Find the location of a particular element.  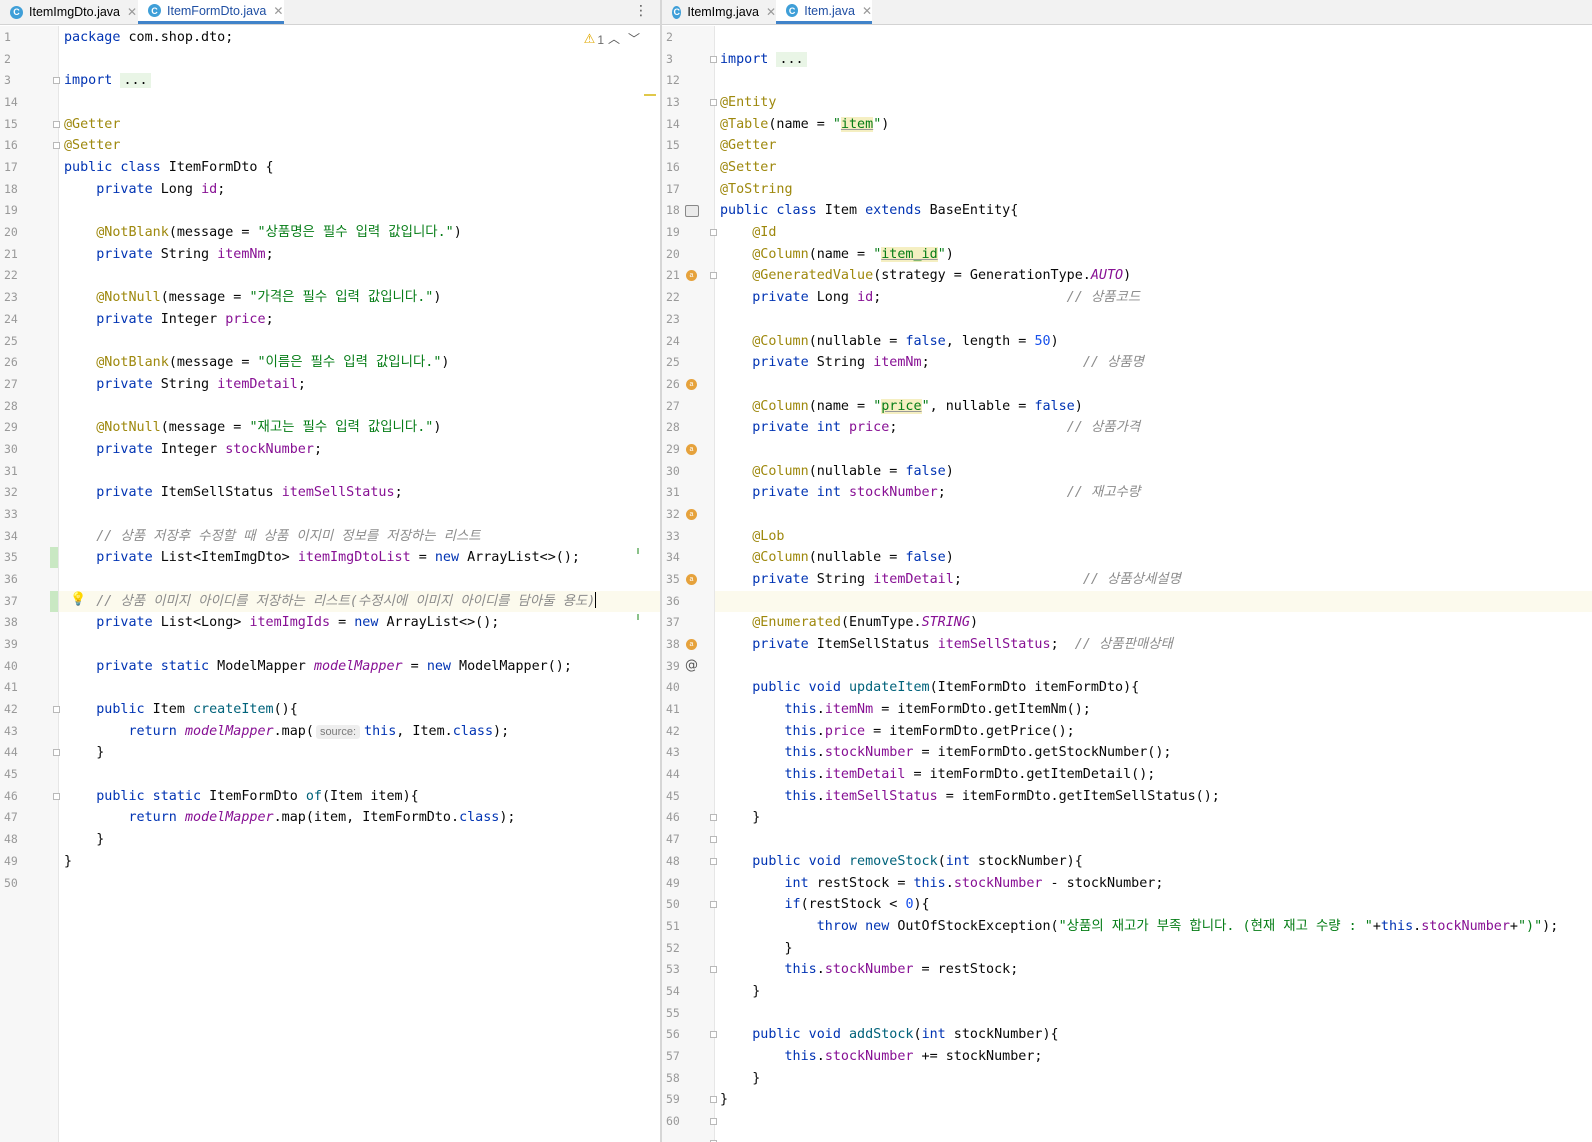

more-options-icon: ⋮ is located at coordinates (641, 11).